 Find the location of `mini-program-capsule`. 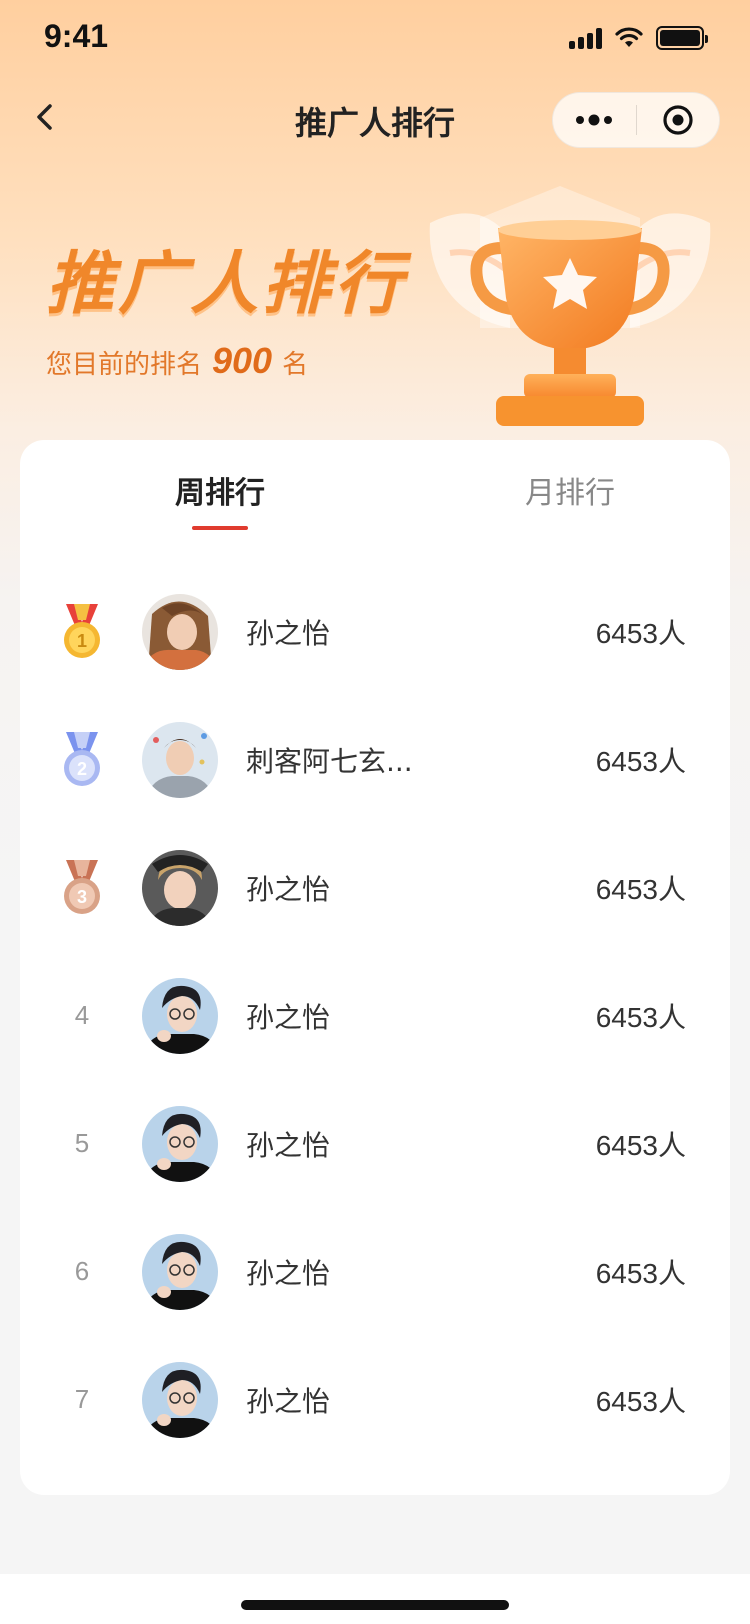

mini-program-capsule is located at coordinates (636, 120).